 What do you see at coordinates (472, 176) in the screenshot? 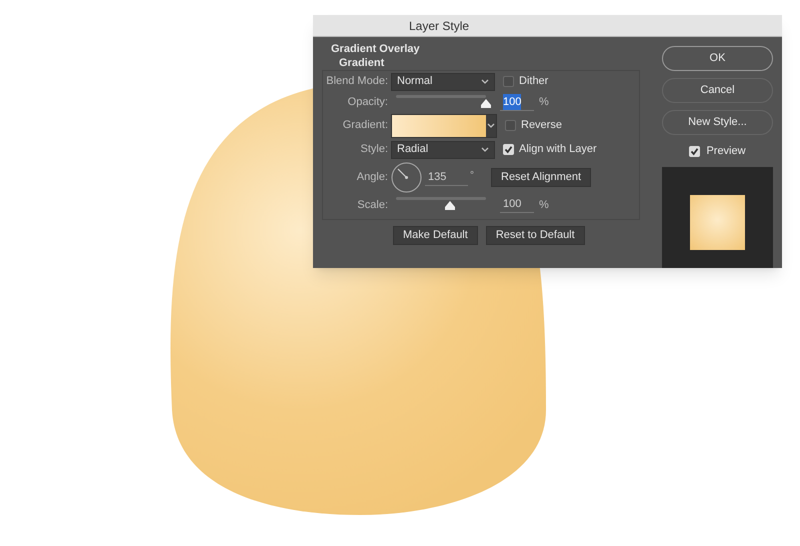
I see `degree-label: °` at bounding box center [472, 176].